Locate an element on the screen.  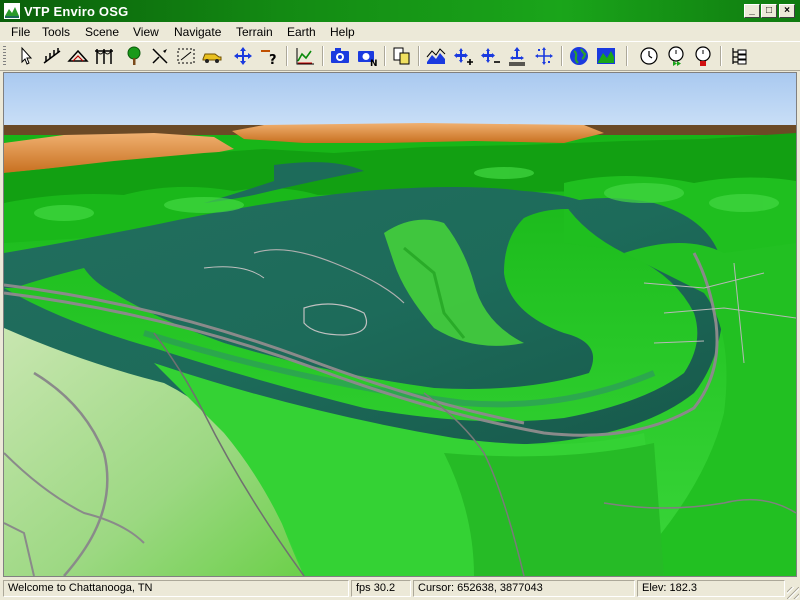
plant-tool-button is located at coordinates (134, 56).